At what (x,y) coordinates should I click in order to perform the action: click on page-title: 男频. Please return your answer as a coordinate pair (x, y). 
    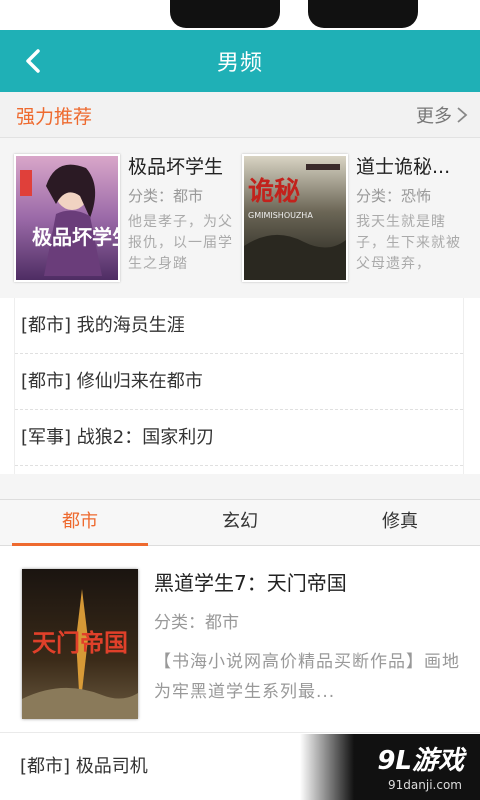
    Looking at the image, I should click on (239, 63).